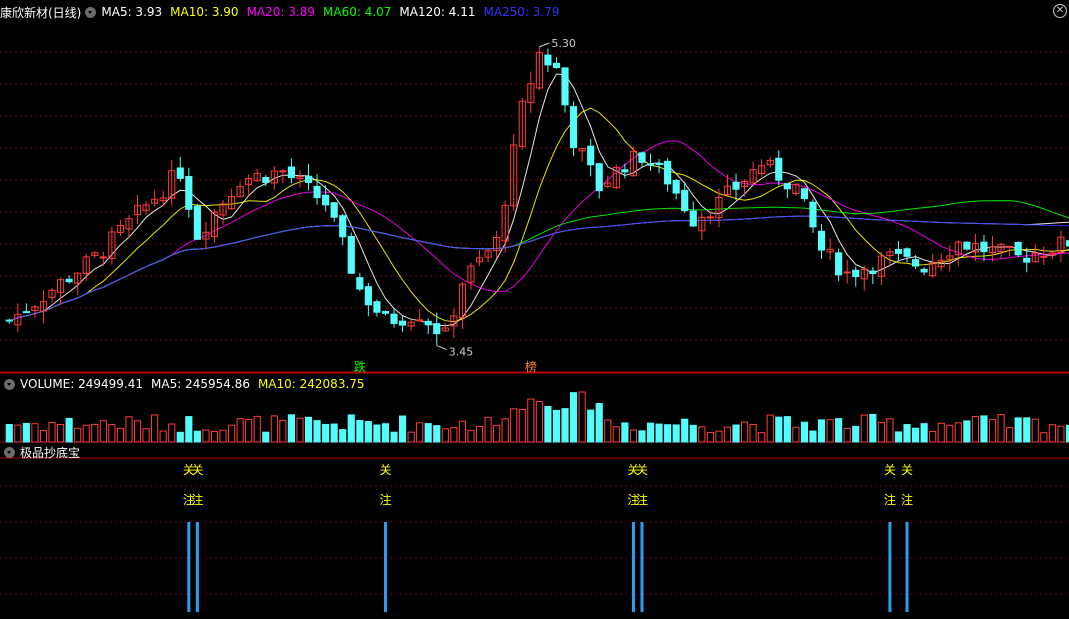 This screenshot has height=619, width=1069. What do you see at coordinates (204, 12) in the screenshot?
I see `ma-legend-item-1: MA10: 3.90` at bounding box center [204, 12].